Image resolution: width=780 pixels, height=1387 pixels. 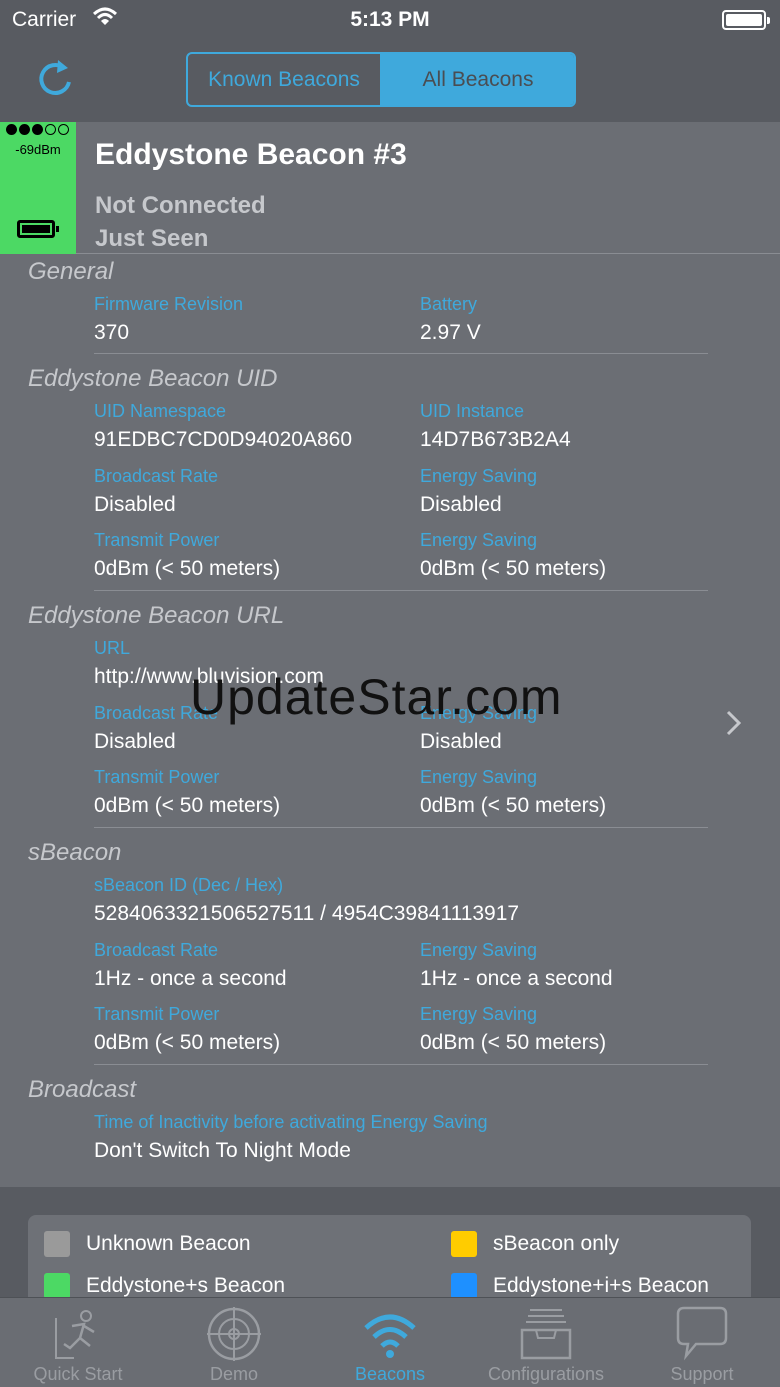 I want to click on uid-transmit-power-label: Transmit Power, so click(x=157, y=540).